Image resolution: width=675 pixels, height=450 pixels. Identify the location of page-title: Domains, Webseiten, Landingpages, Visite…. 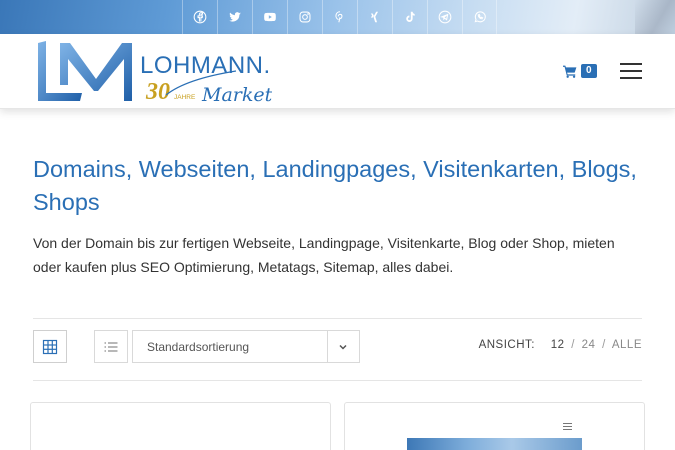
(335, 185).